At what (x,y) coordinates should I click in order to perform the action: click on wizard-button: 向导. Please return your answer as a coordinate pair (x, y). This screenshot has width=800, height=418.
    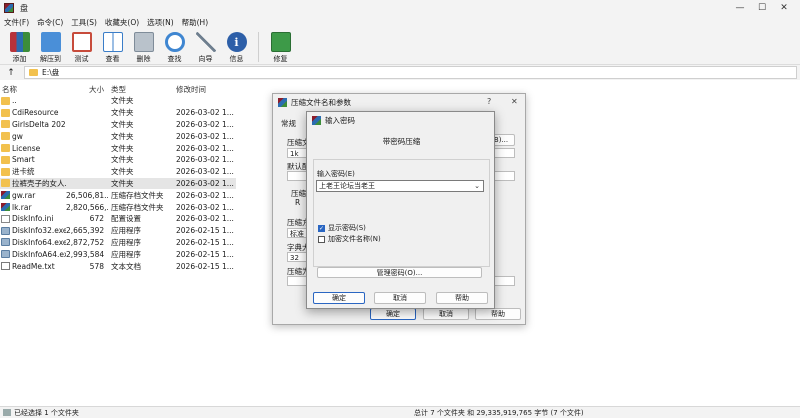
    Looking at the image, I should click on (205, 47).